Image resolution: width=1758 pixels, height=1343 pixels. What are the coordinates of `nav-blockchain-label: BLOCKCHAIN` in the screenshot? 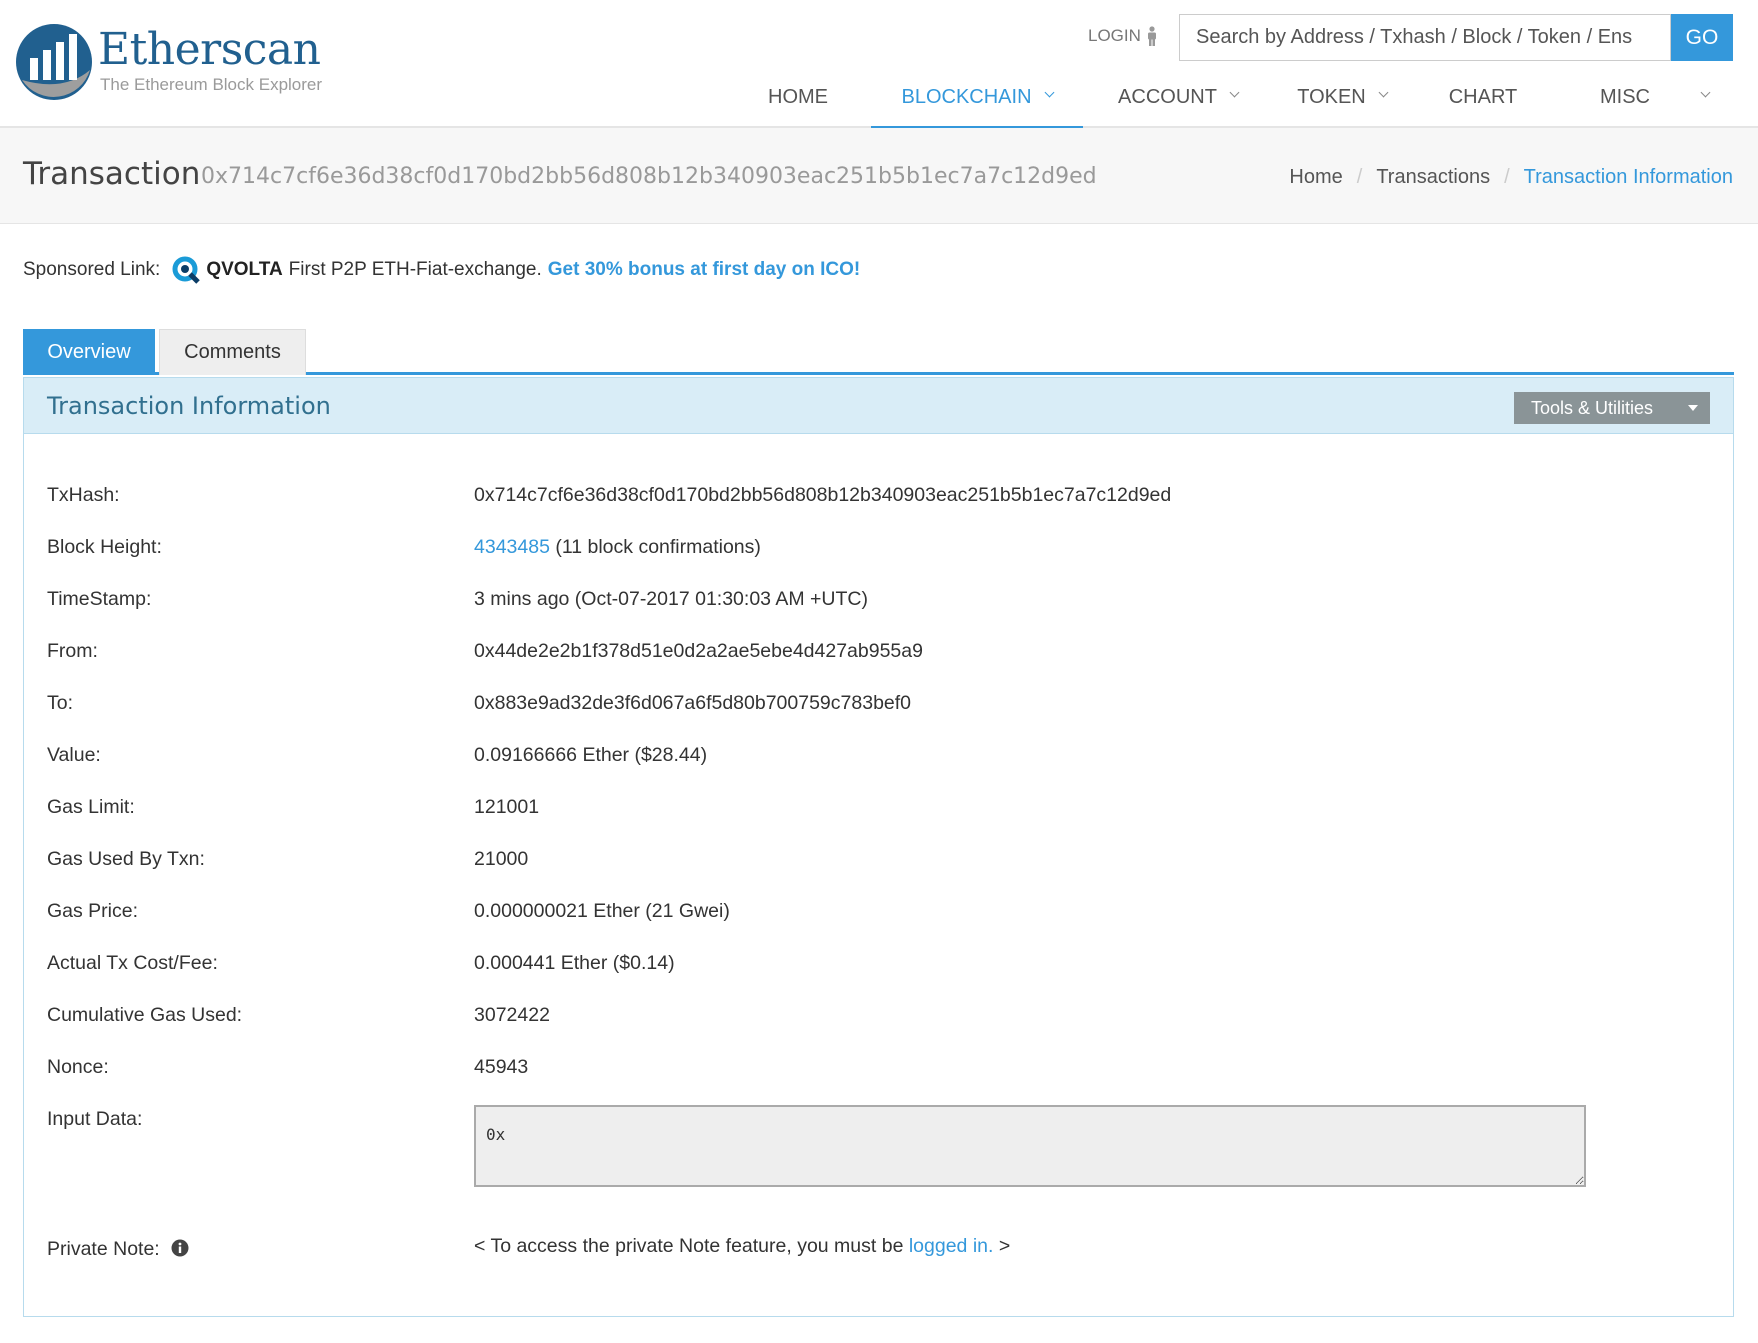 It's located at (966, 97).